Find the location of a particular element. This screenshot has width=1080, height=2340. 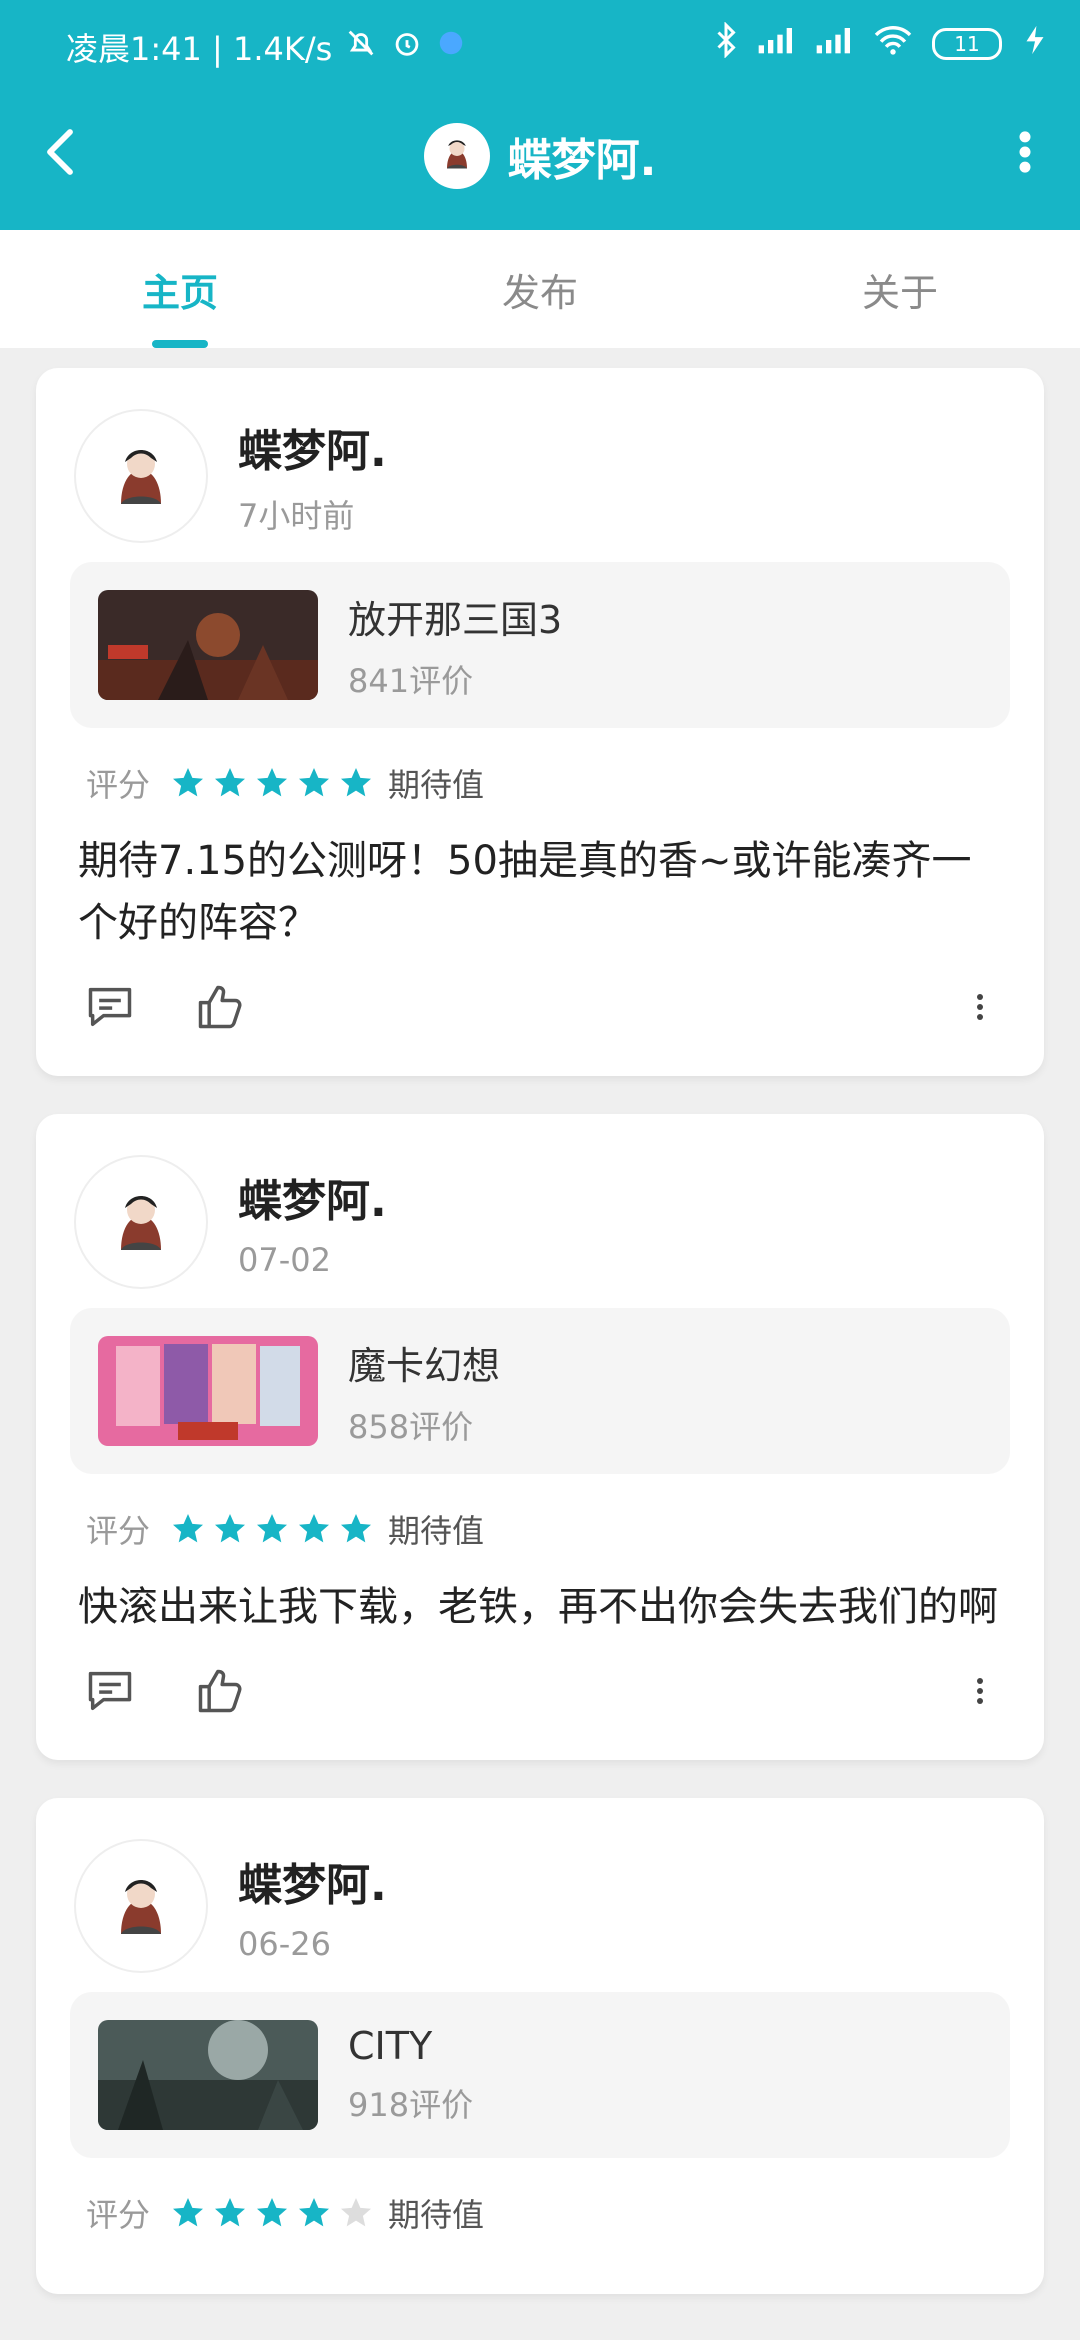

silent-bell-icon is located at coordinates (361, 47).